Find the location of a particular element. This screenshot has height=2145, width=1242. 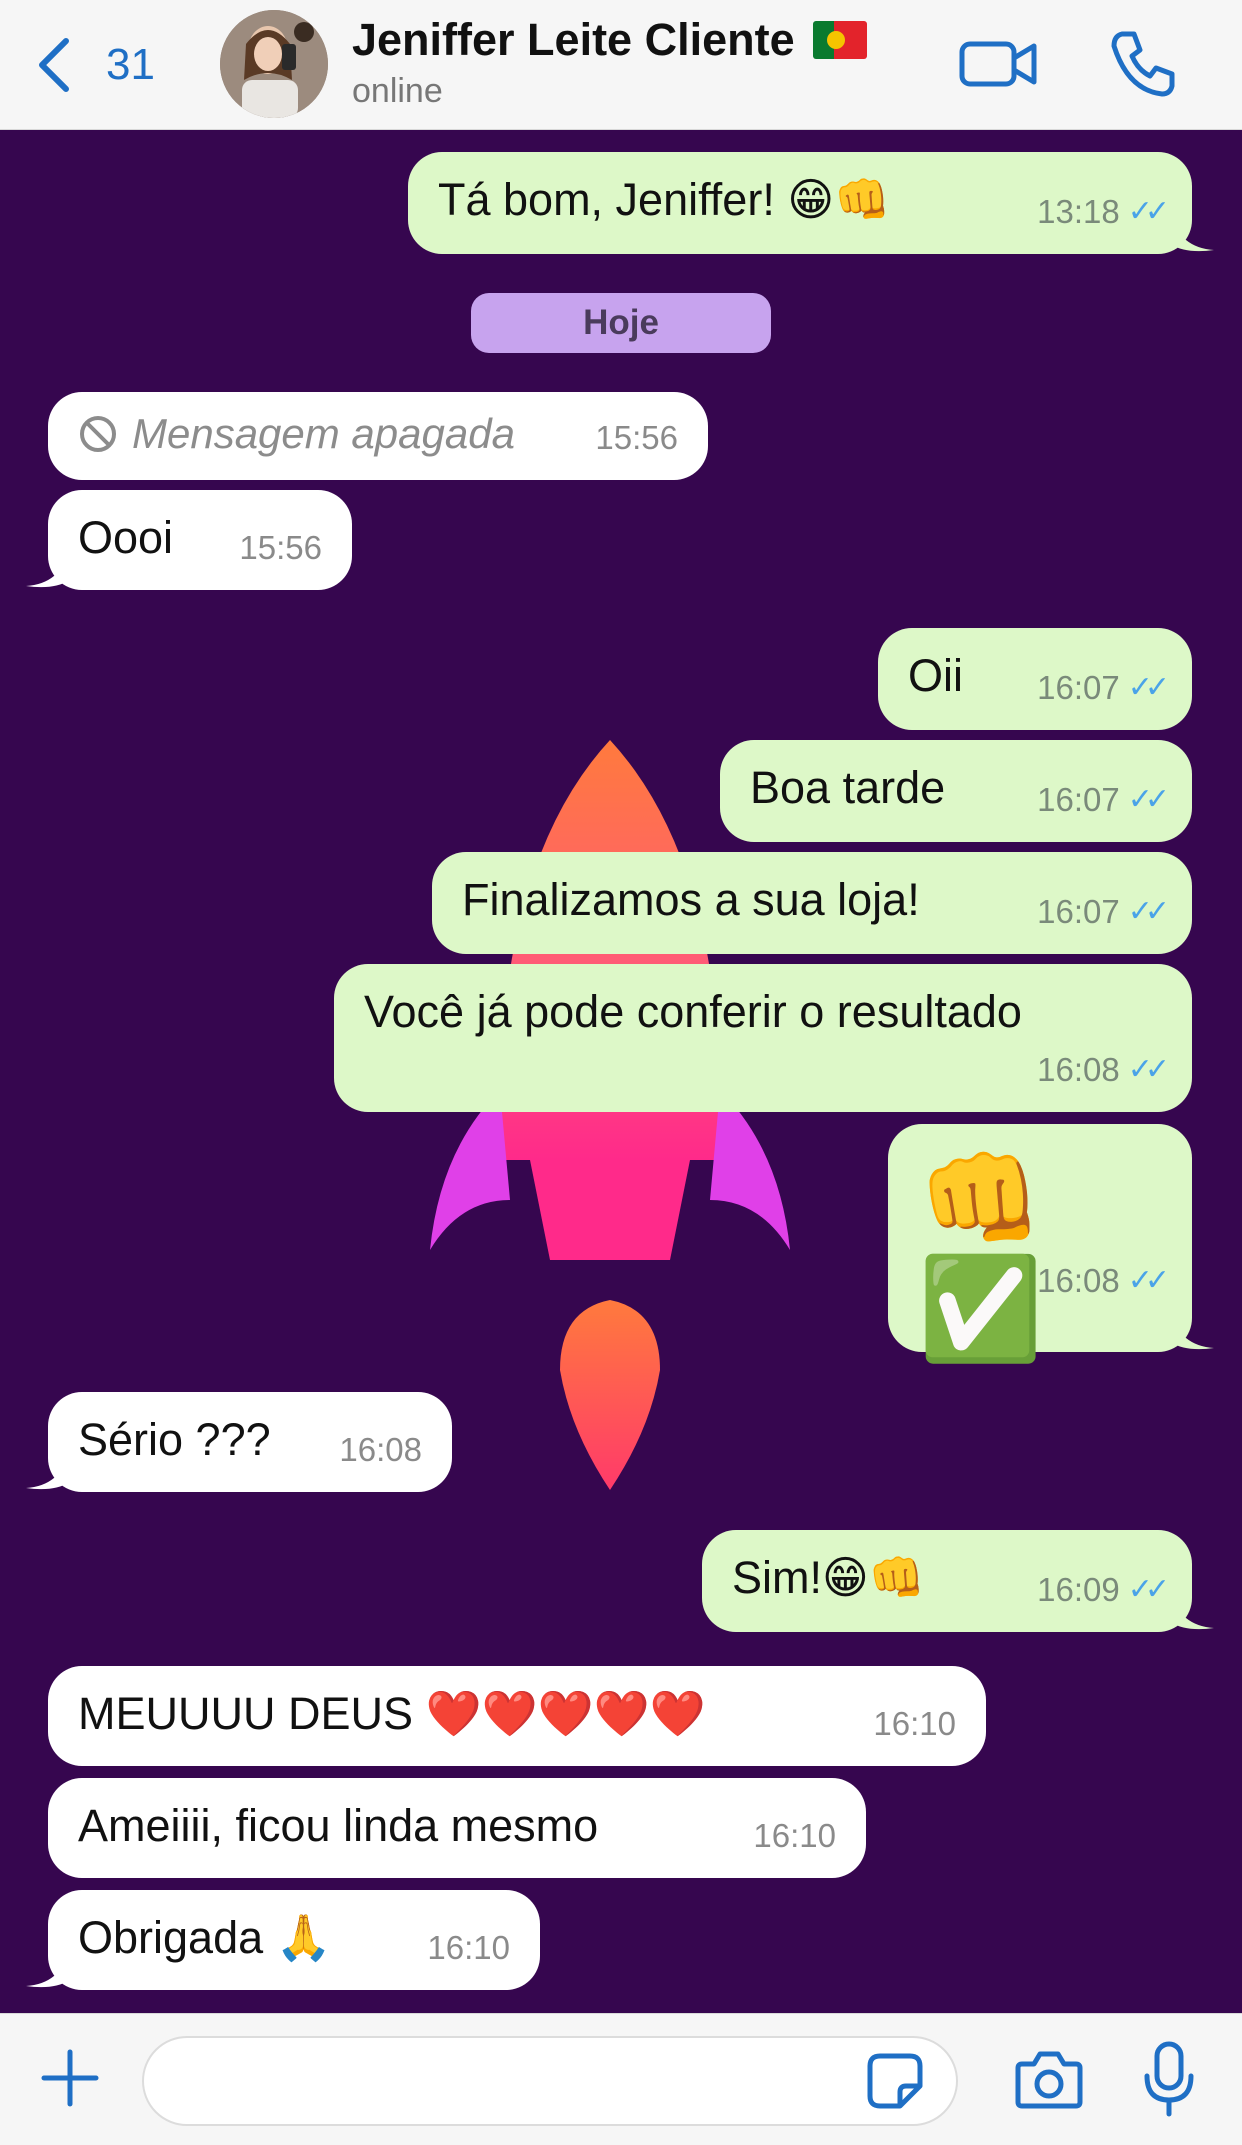

message-bubble-deleted: Mensagem apagada 15:56 is located at coordinates (378, 436).